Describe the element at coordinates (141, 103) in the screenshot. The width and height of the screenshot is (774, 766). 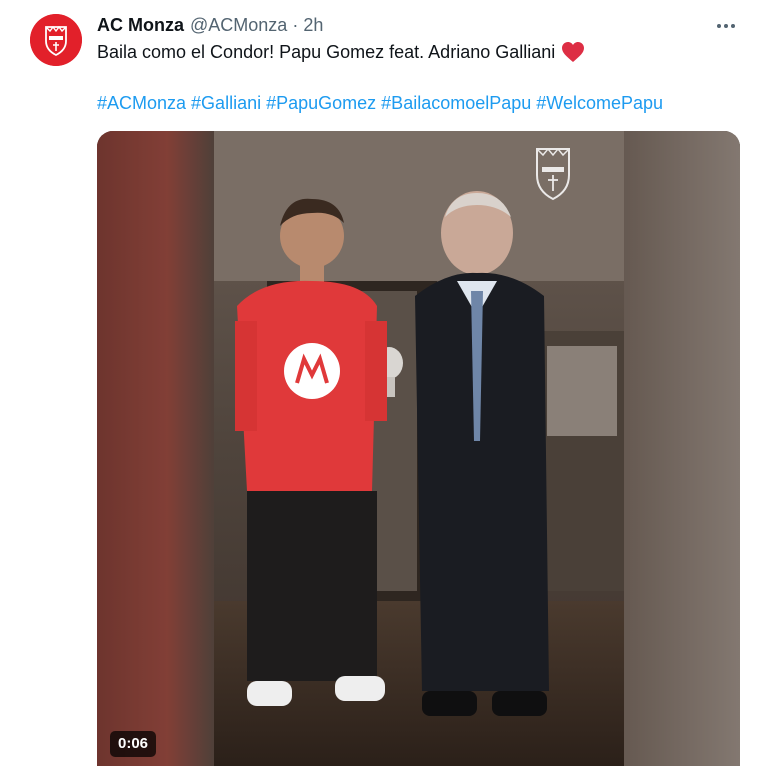
I see `hashtag-link: #ACMonza` at that location.